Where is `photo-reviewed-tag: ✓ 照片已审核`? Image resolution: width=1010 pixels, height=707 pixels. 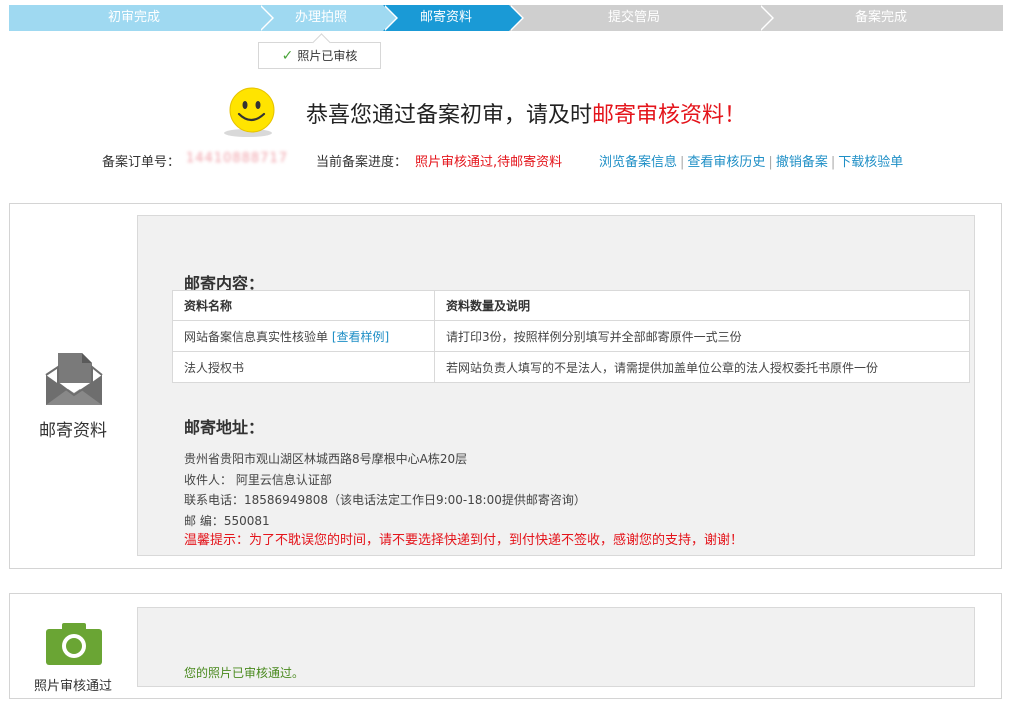 photo-reviewed-tag: ✓ 照片已审核 is located at coordinates (319, 55).